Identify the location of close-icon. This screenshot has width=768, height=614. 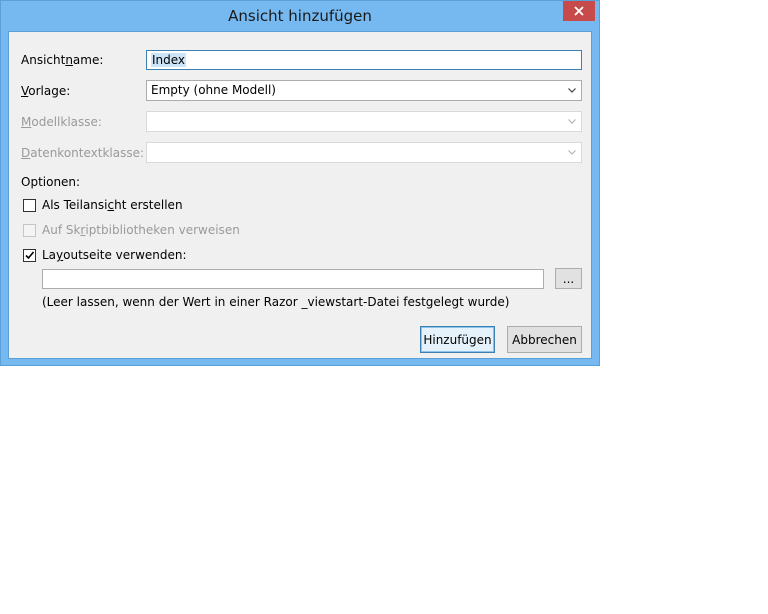
(579, 11).